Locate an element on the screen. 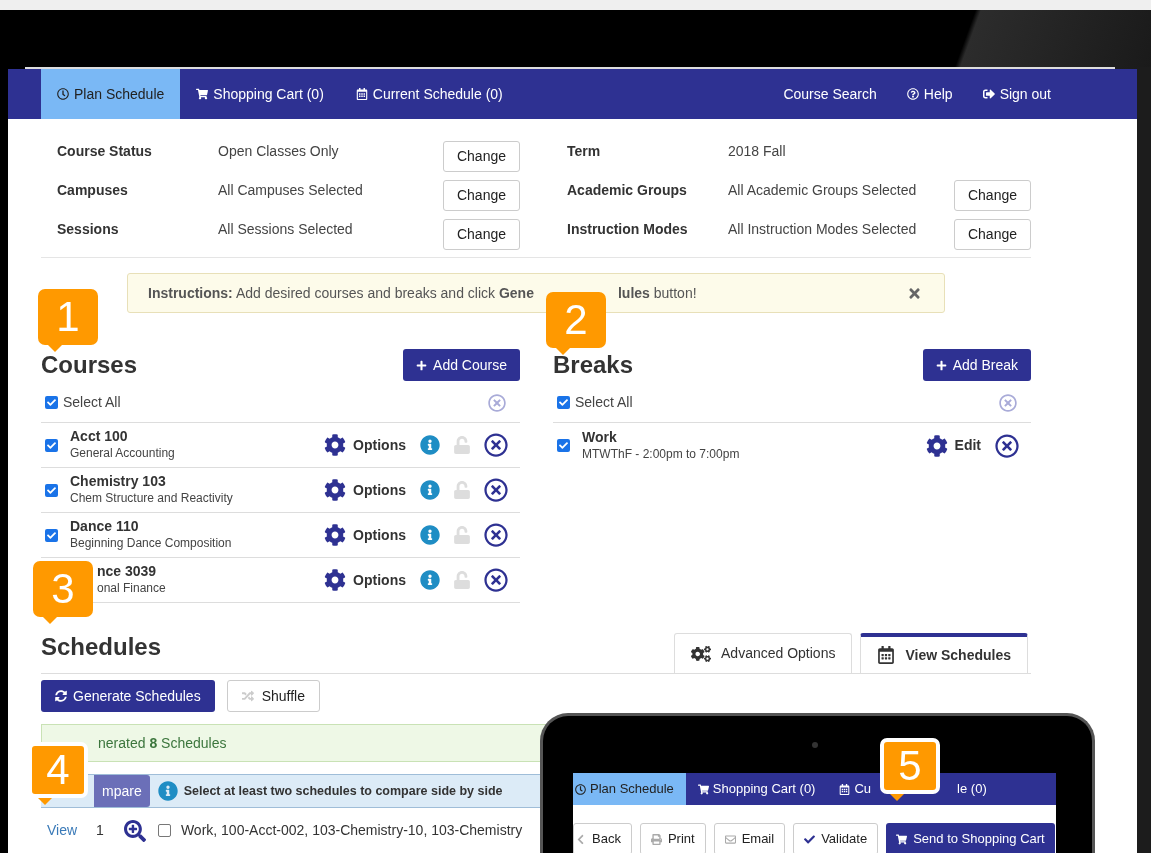 The width and height of the screenshot is (1151, 853). gears-icon is located at coordinates (701, 653).